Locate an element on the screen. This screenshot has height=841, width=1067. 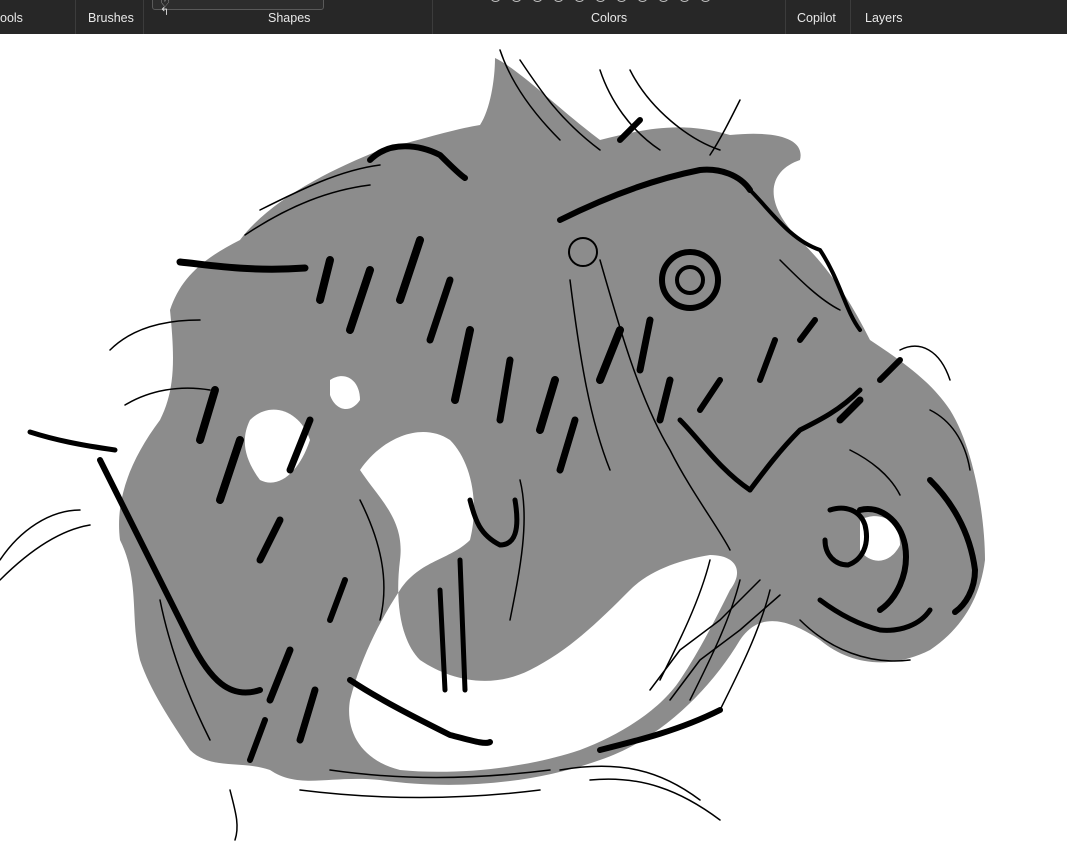
brushes-tab: Brushes is located at coordinates (111, 18).